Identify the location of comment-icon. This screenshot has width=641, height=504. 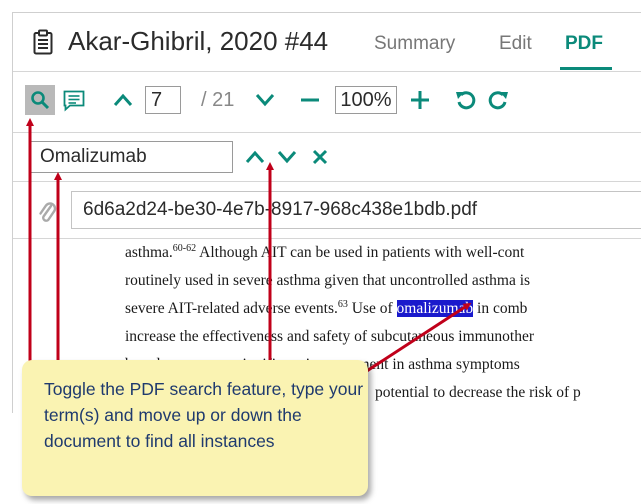
(74, 101).